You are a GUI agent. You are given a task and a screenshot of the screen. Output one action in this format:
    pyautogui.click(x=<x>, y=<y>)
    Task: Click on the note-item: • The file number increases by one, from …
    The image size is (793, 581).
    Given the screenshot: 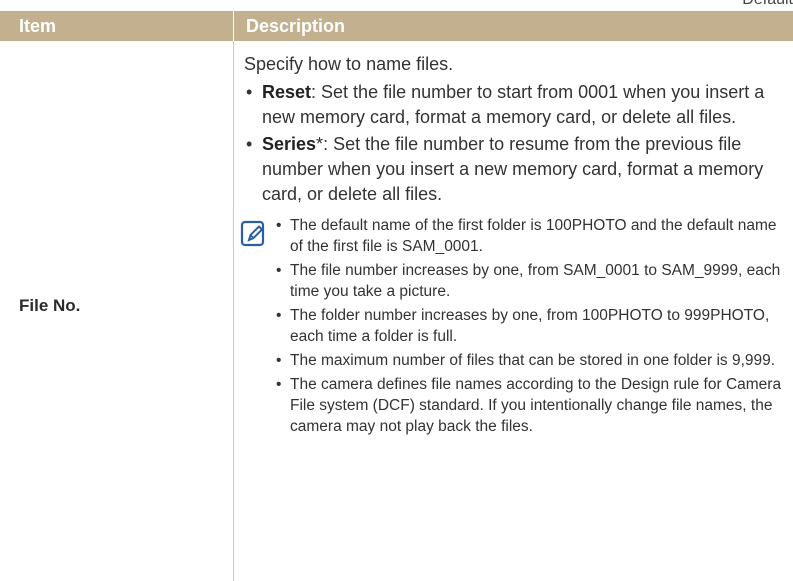 What is the action you would take?
    pyautogui.click(x=528, y=281)
    